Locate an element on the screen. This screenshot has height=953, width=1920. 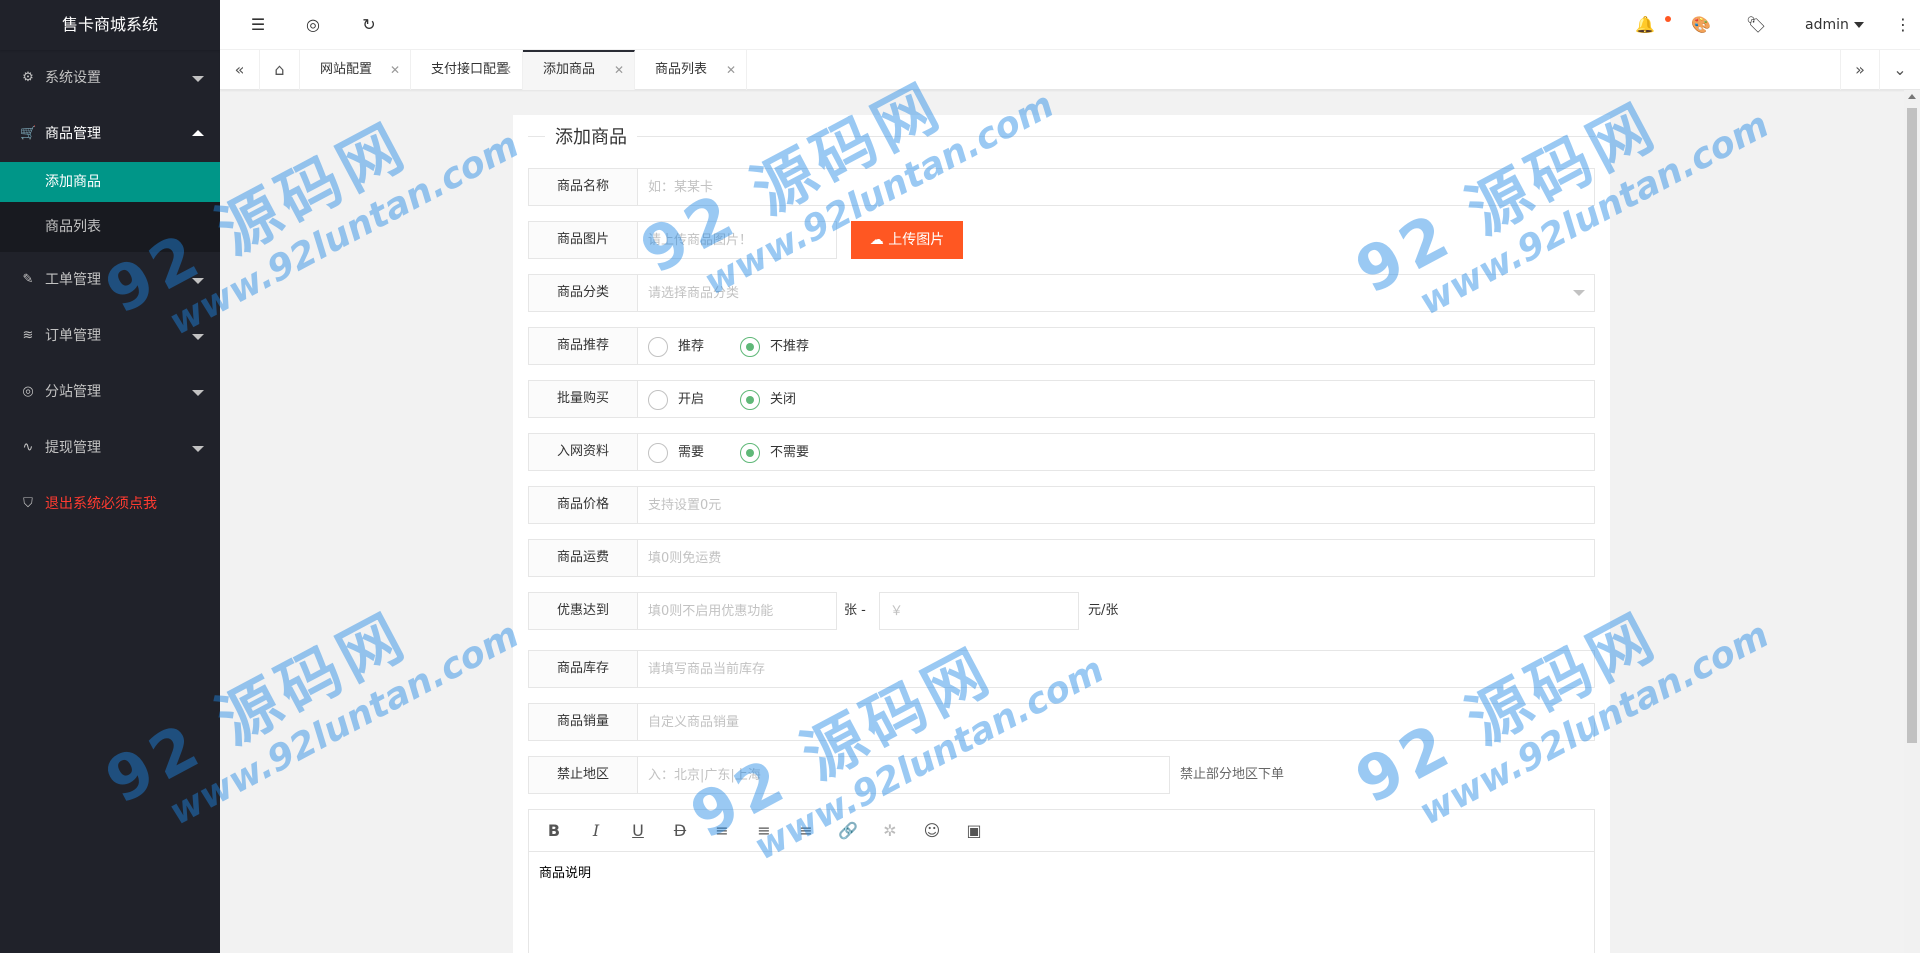
batch-radio-on: 开启 is located at coordinates (676, 400).